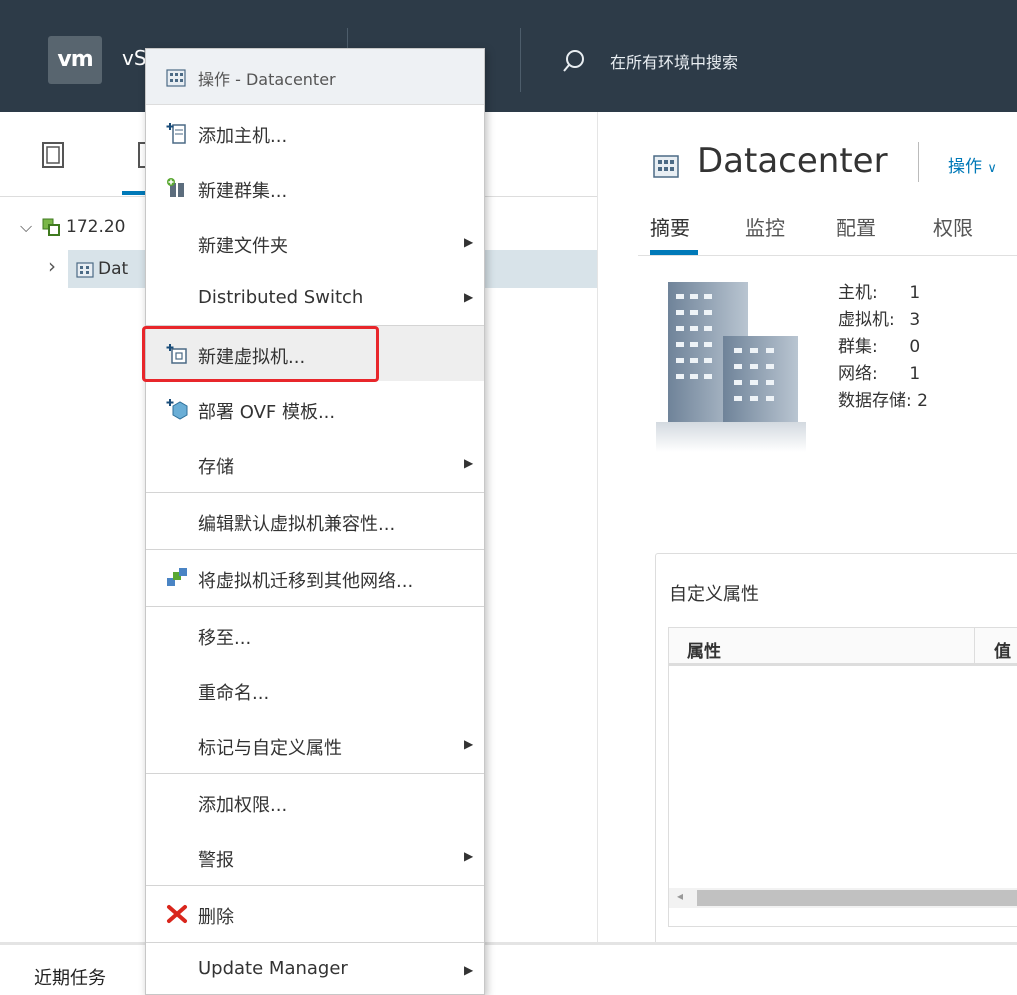 The image size is (1017, 995). Describe the element at coordinates (974, 647) in the screenshot. I see `column-divider` at that location.